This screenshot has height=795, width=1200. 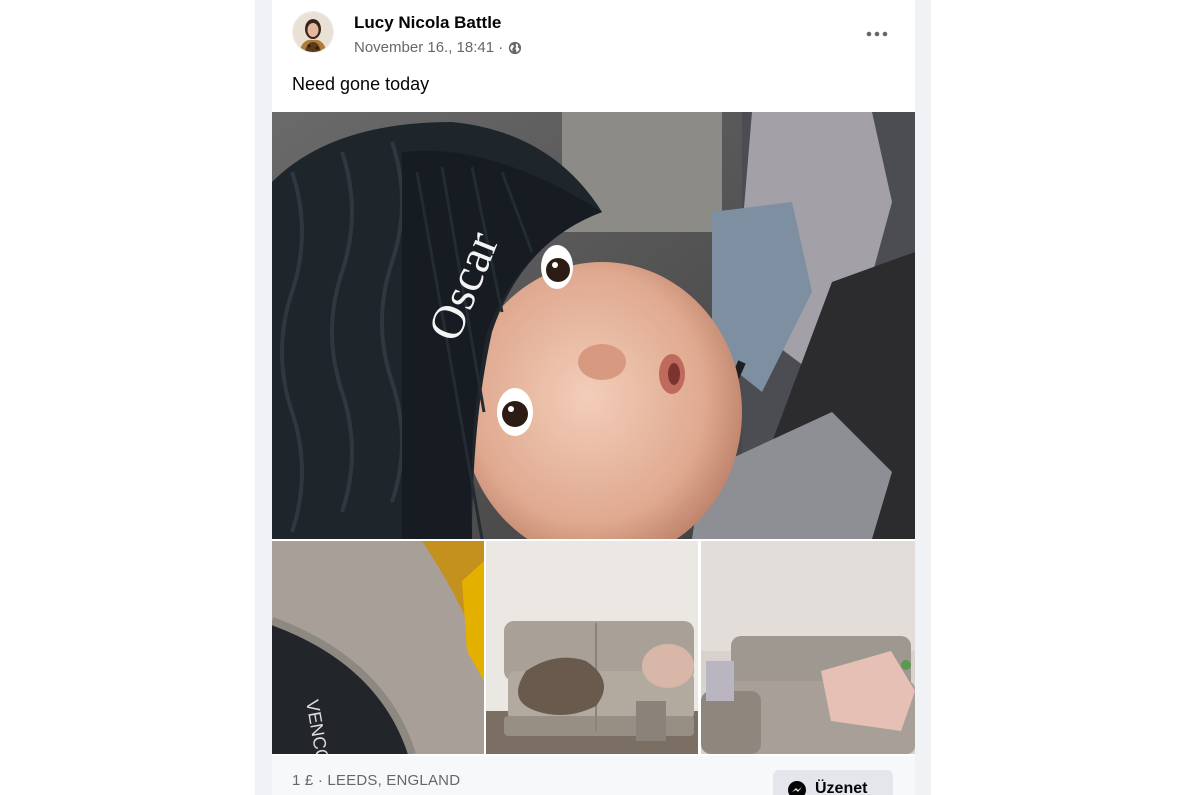 I want to click on more-options-button, so click(x=877, y=34).